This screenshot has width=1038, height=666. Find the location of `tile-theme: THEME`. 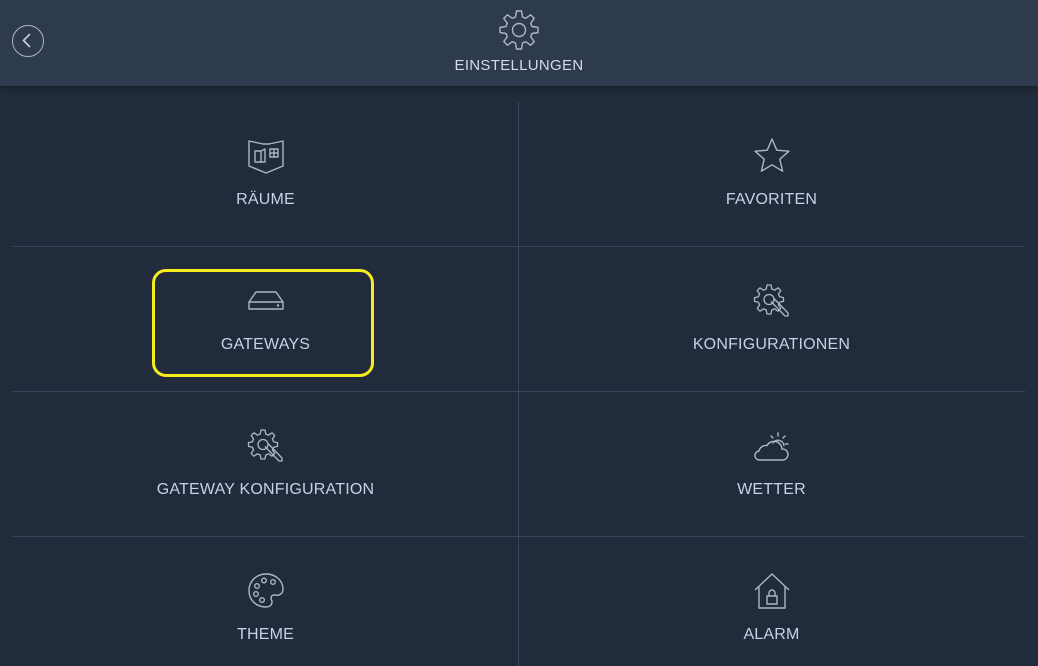

tile-theme: THEME is located at coordinates (265, 601).